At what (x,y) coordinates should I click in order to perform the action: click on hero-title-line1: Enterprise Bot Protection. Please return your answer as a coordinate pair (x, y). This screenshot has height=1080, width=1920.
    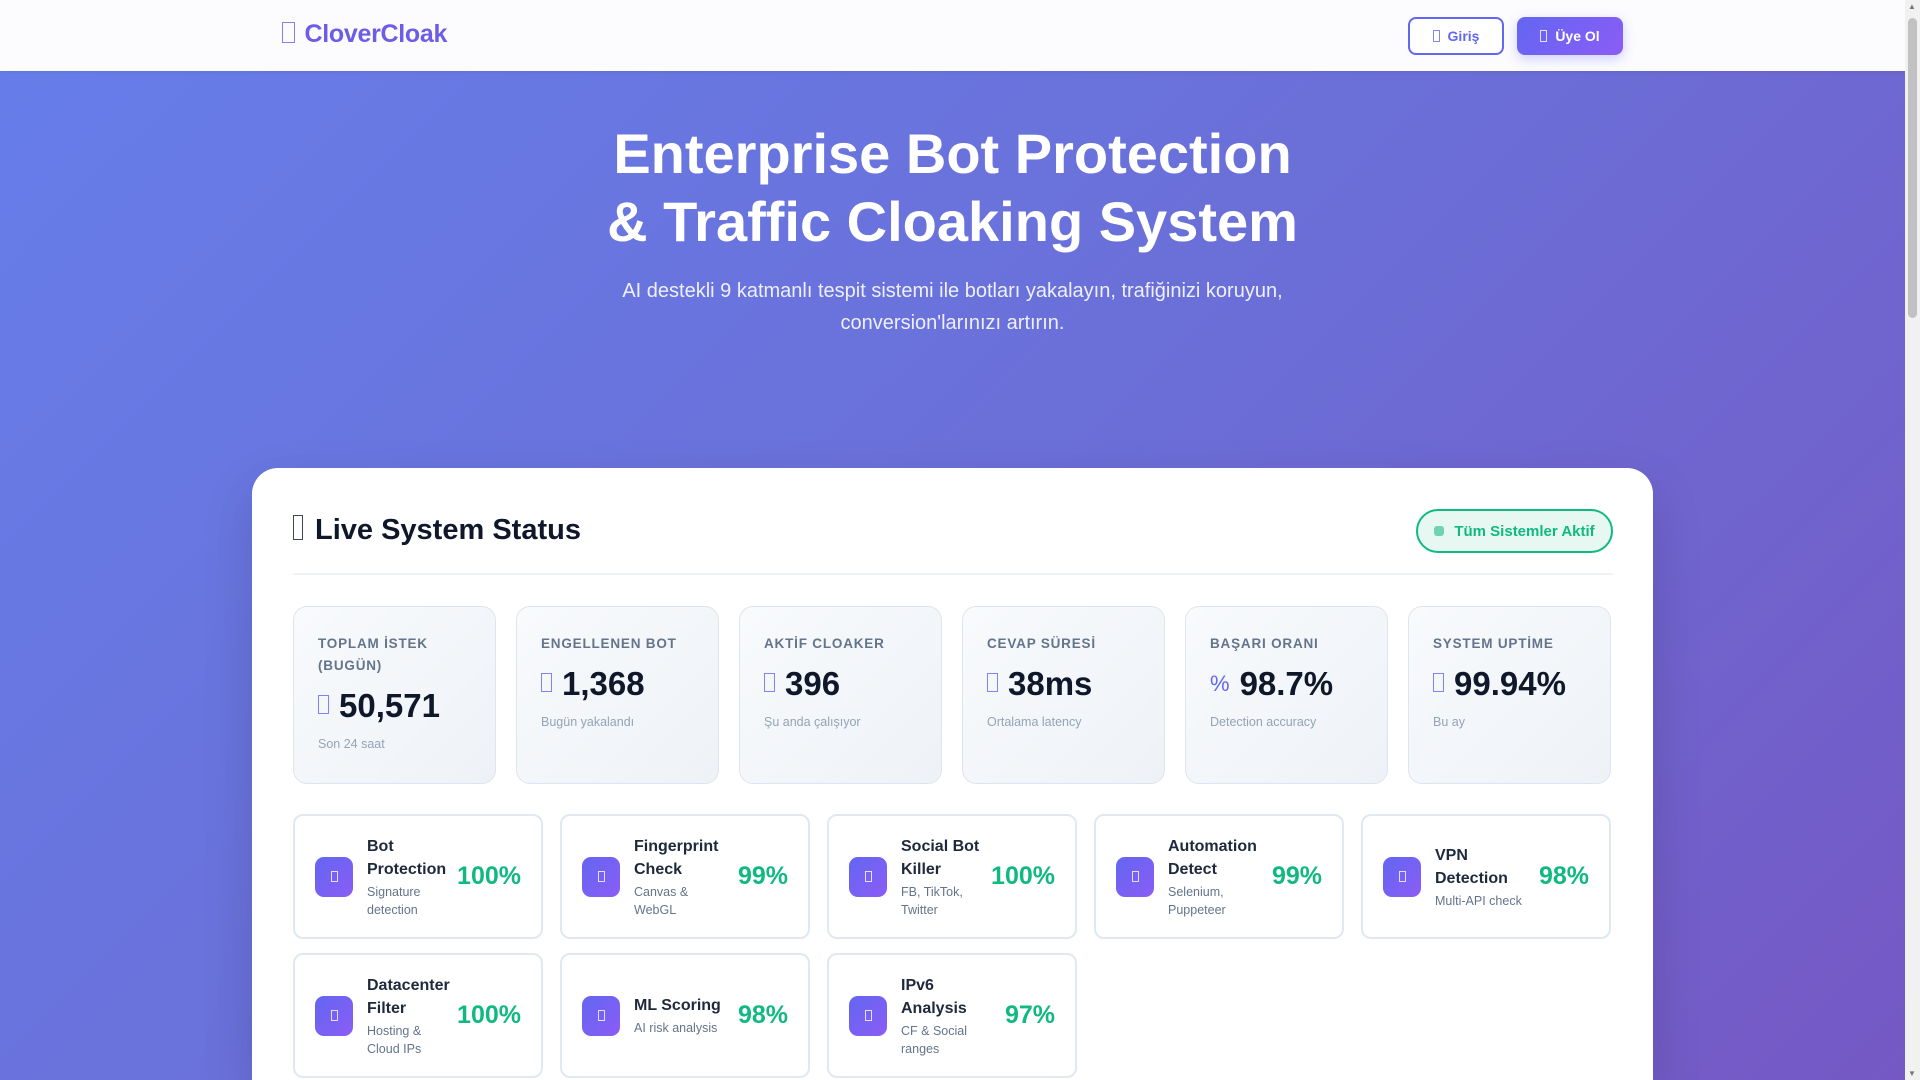
    Looking at the image, I should click on (952, 153).